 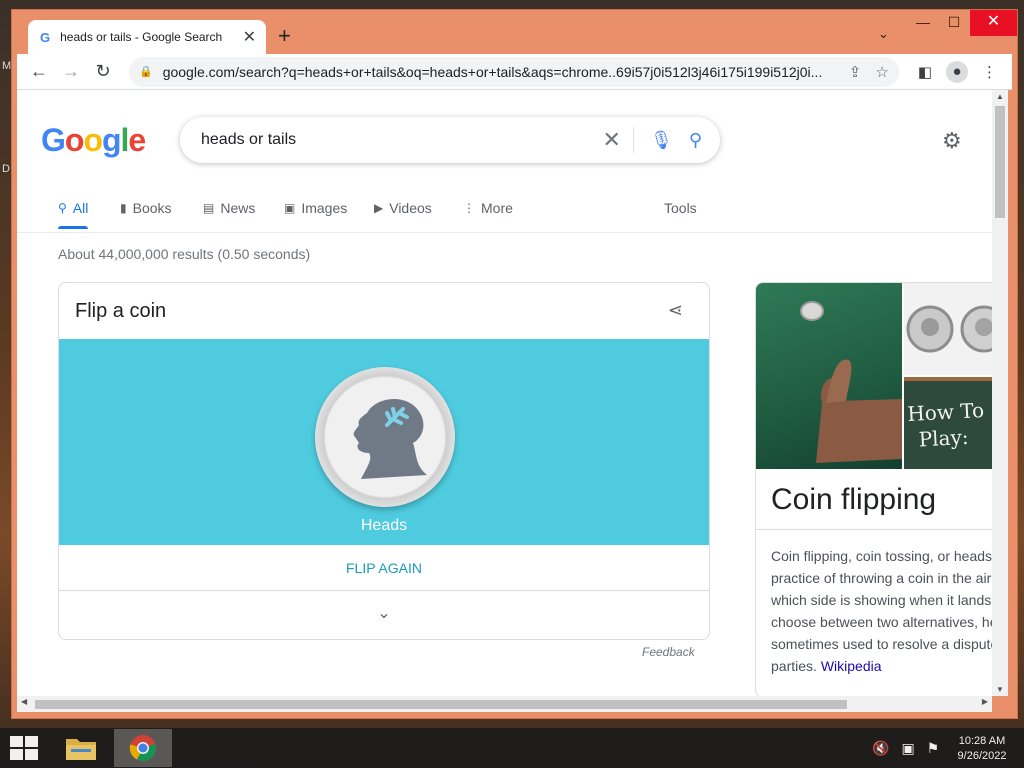 What do you see at coordinates (324, 208) in the screenshot?
I see `tab-label: Images` at bounding box center [324, 208].